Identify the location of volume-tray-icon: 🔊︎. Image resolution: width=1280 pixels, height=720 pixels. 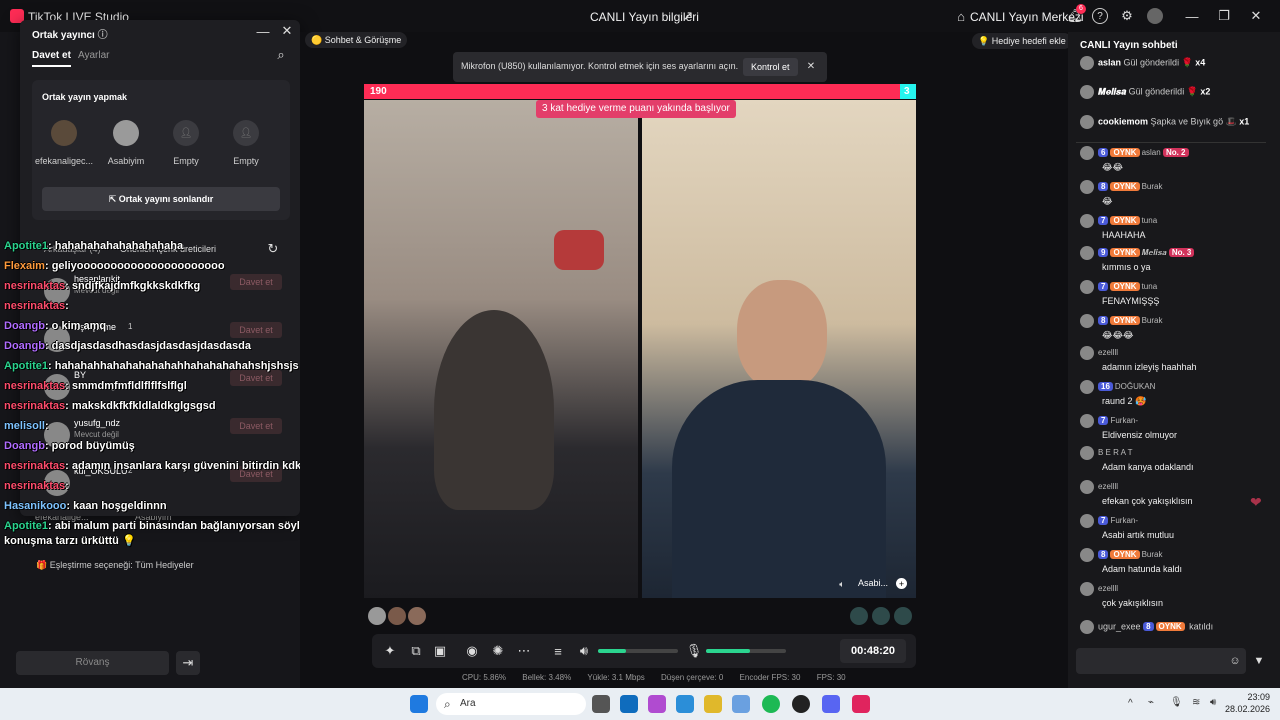
(1213, 702).